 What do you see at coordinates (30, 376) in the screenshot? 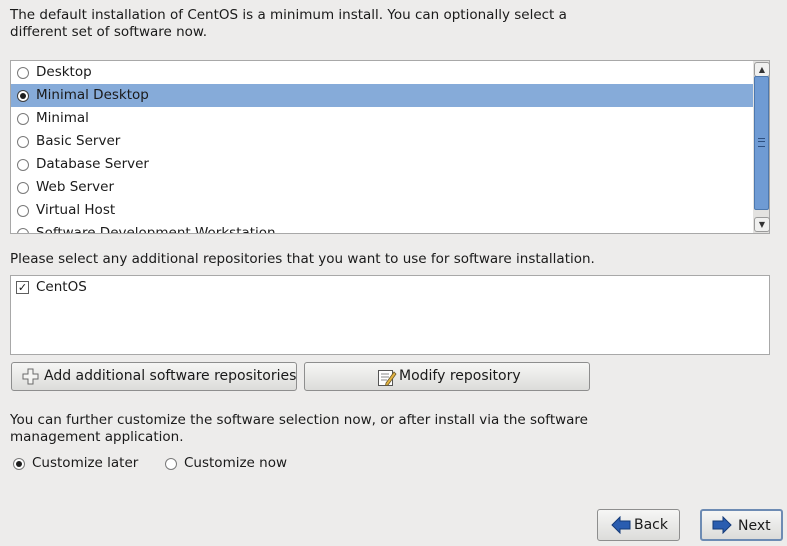
I see `plus-icon` at bounding box center [30, 376].